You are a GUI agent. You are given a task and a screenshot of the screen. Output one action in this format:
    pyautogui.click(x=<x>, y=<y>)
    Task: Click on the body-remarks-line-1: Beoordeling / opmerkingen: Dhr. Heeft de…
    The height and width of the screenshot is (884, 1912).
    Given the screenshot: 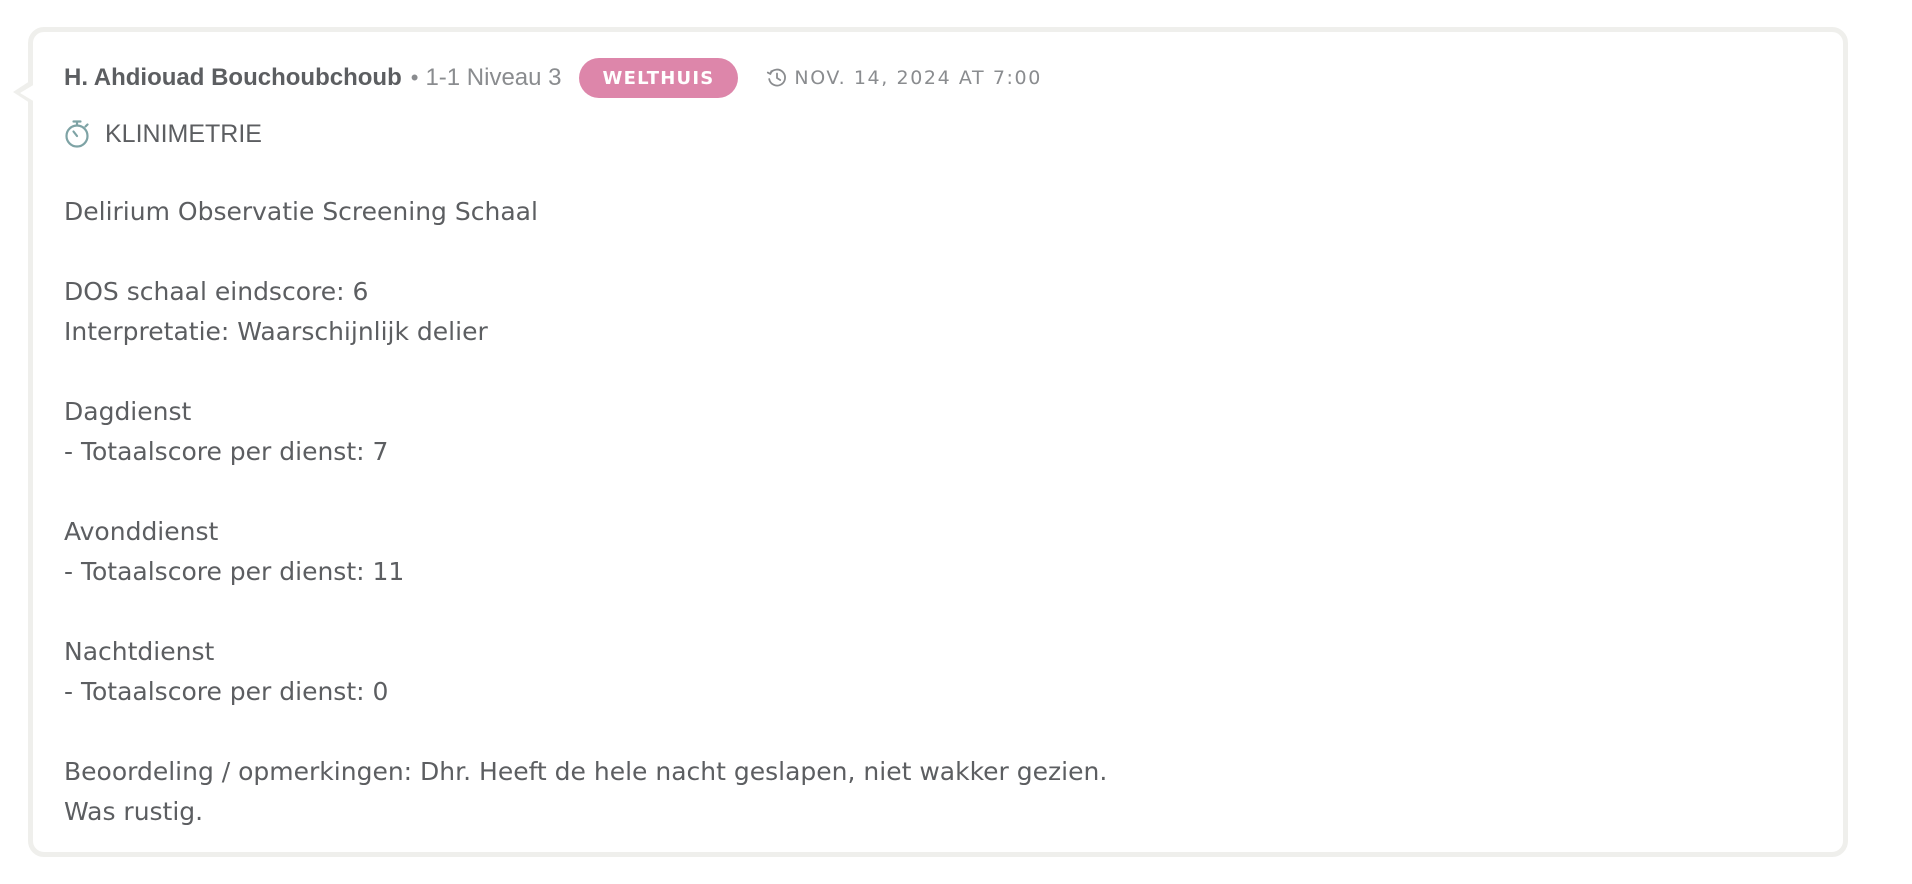 What is the action you would take?
    pyautogui.click(x=586, y=771)
    